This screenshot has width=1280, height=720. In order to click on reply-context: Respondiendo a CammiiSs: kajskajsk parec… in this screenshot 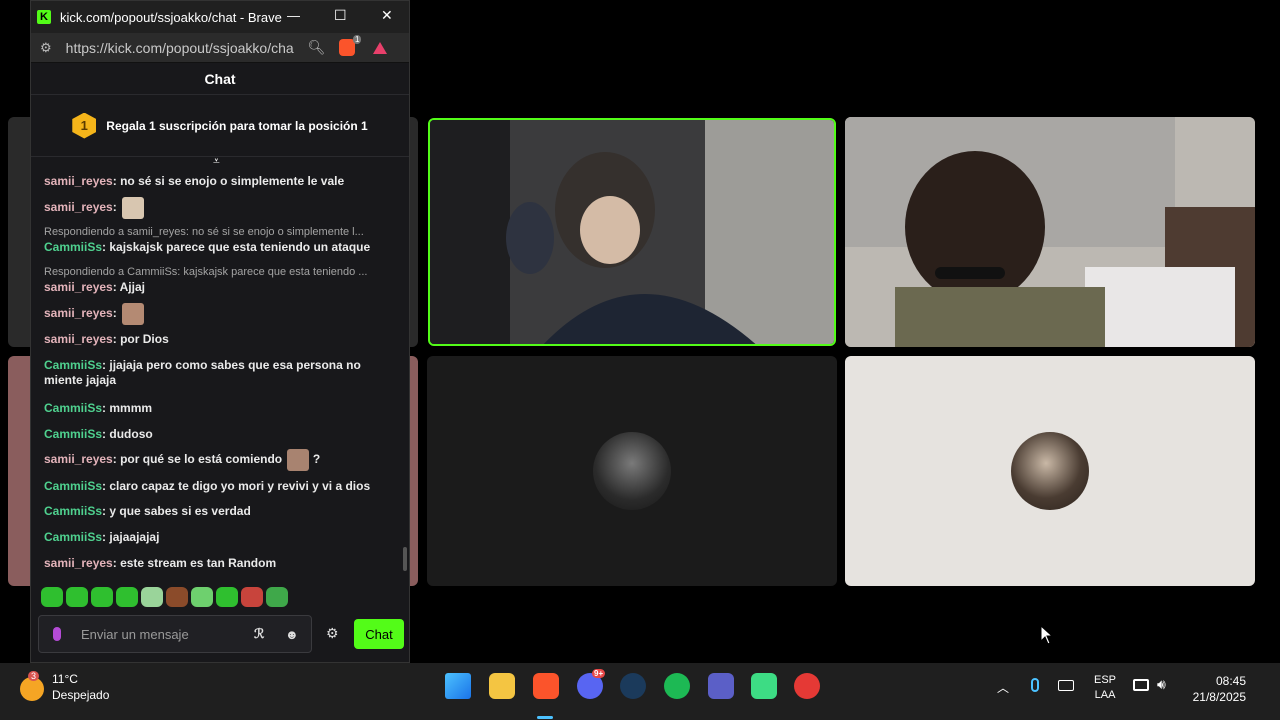, I will do `click(206, 272)`.